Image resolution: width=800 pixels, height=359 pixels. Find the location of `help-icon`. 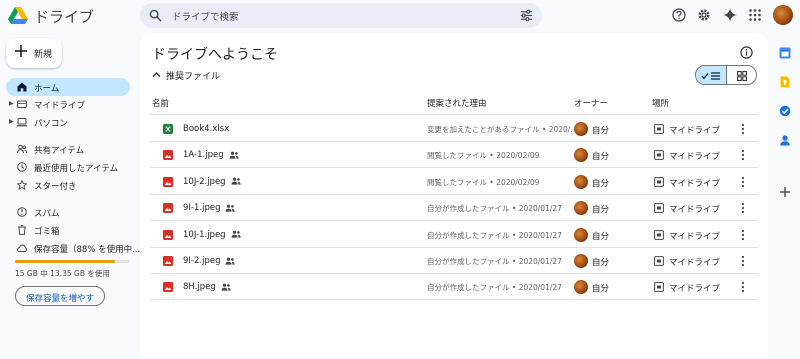

help-icon is located at coordinates (679, 15).